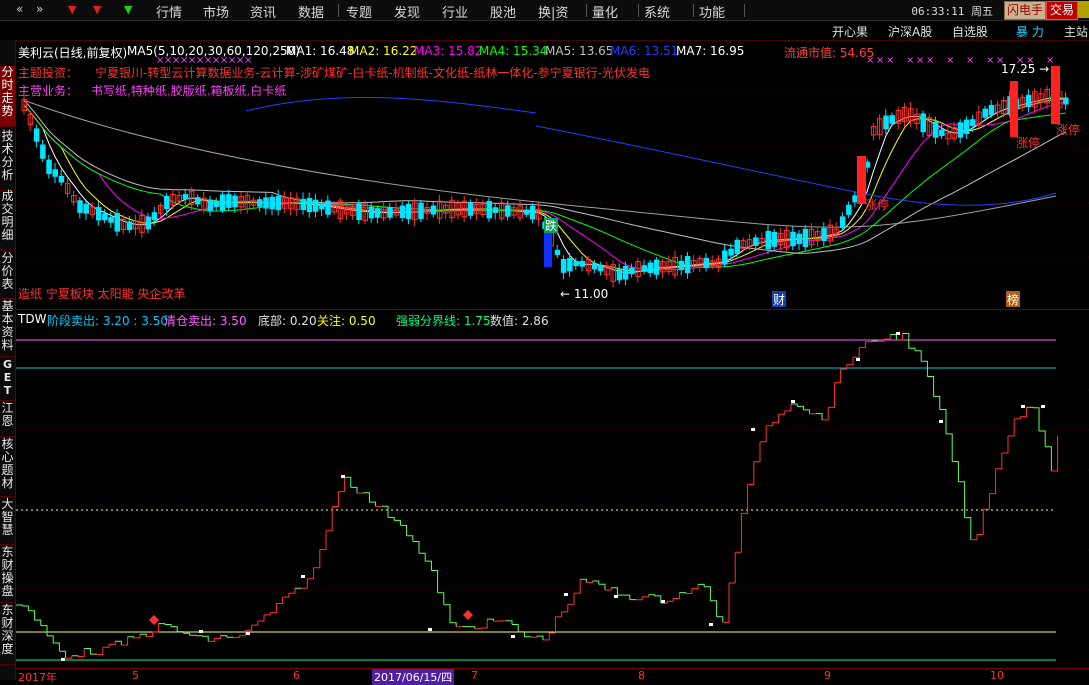 Image resolution: width=1089 pixels, height=685 pixels. Describe the element at coordinates (1068, 129) in the screenshot. I see `limit-up-label-3: 涨停` at that location.